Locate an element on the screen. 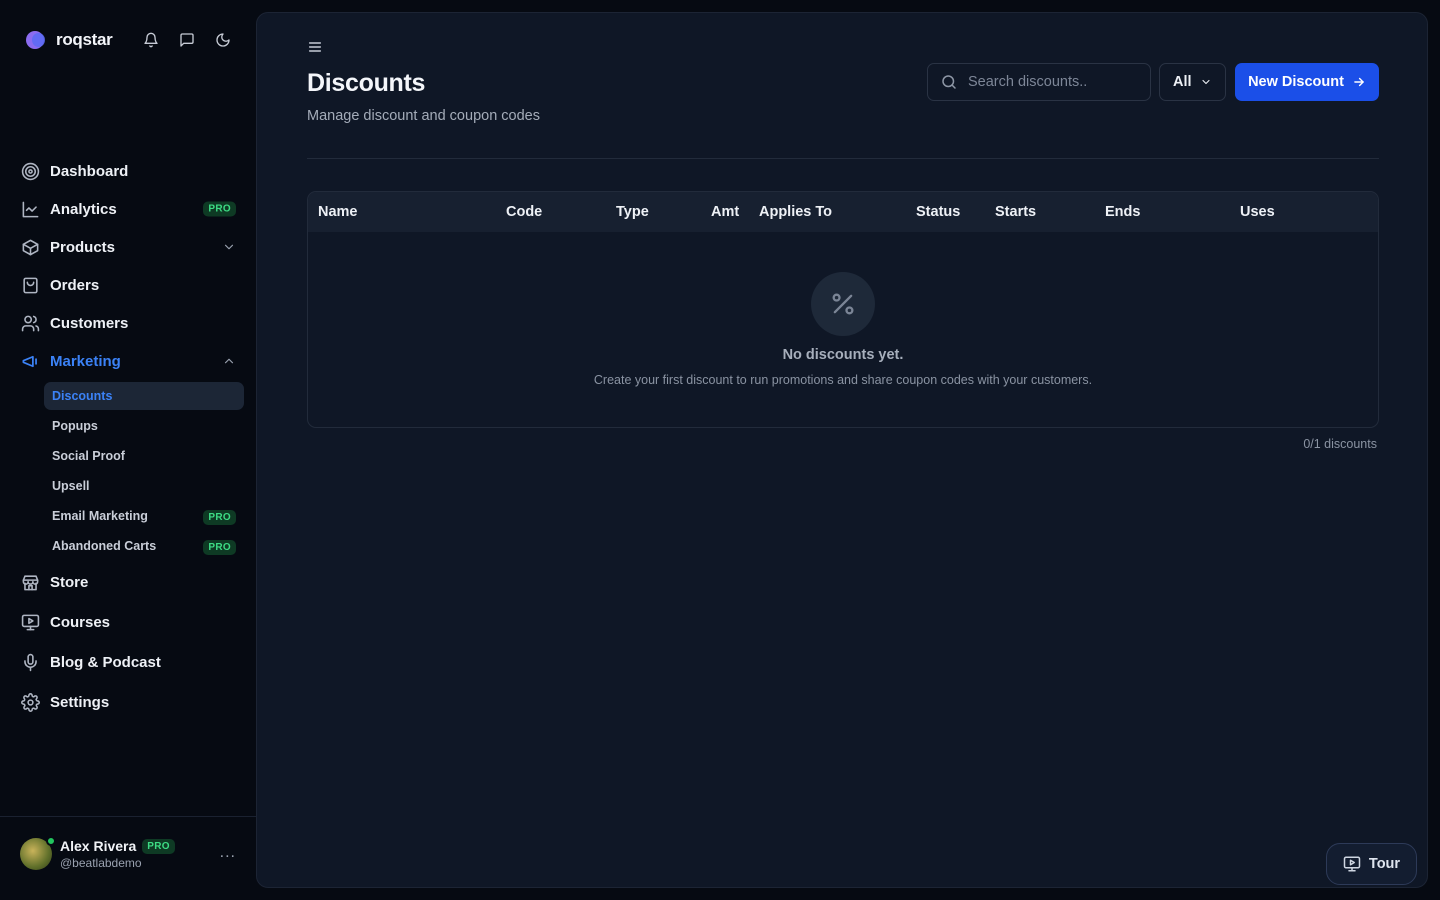  search-box is located at coordinates (1039, 82).